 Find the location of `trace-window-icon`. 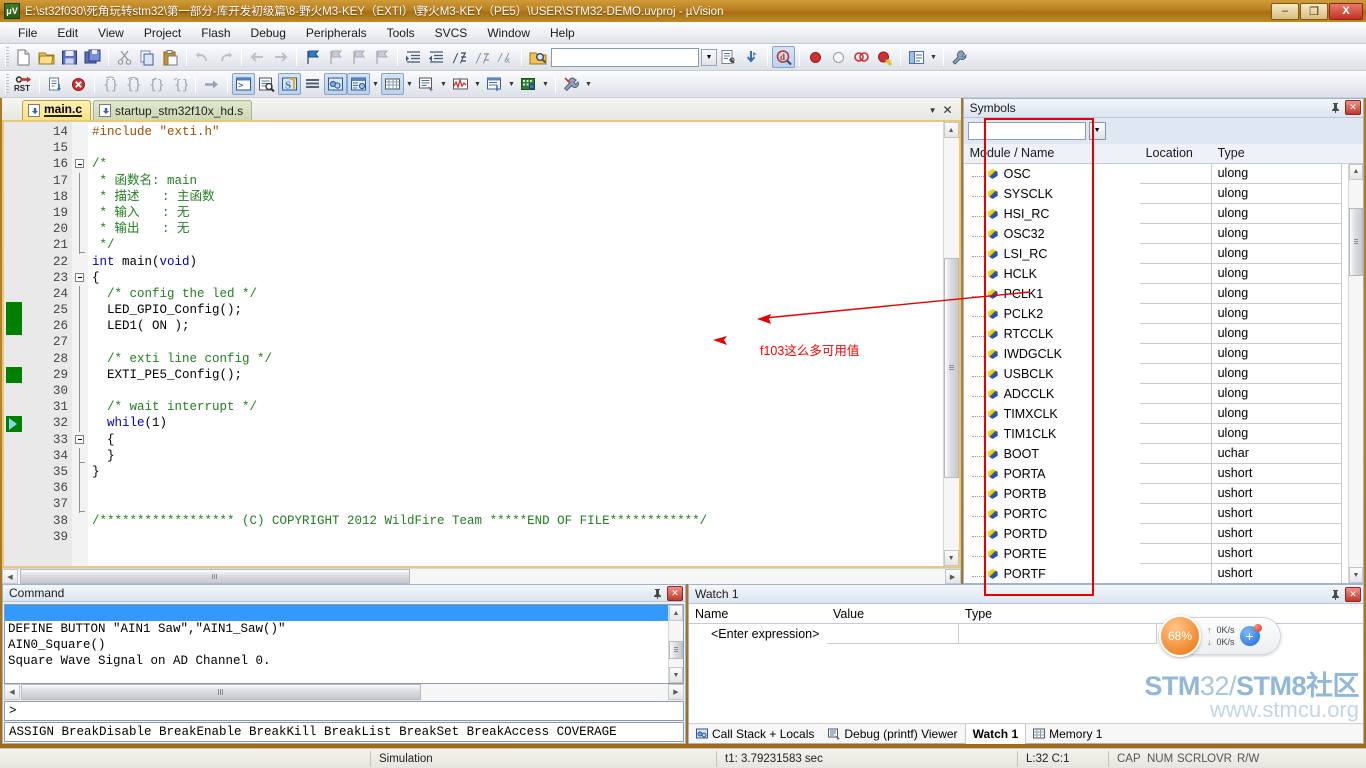

trace-window-icon is located at coordinates (494, 84).